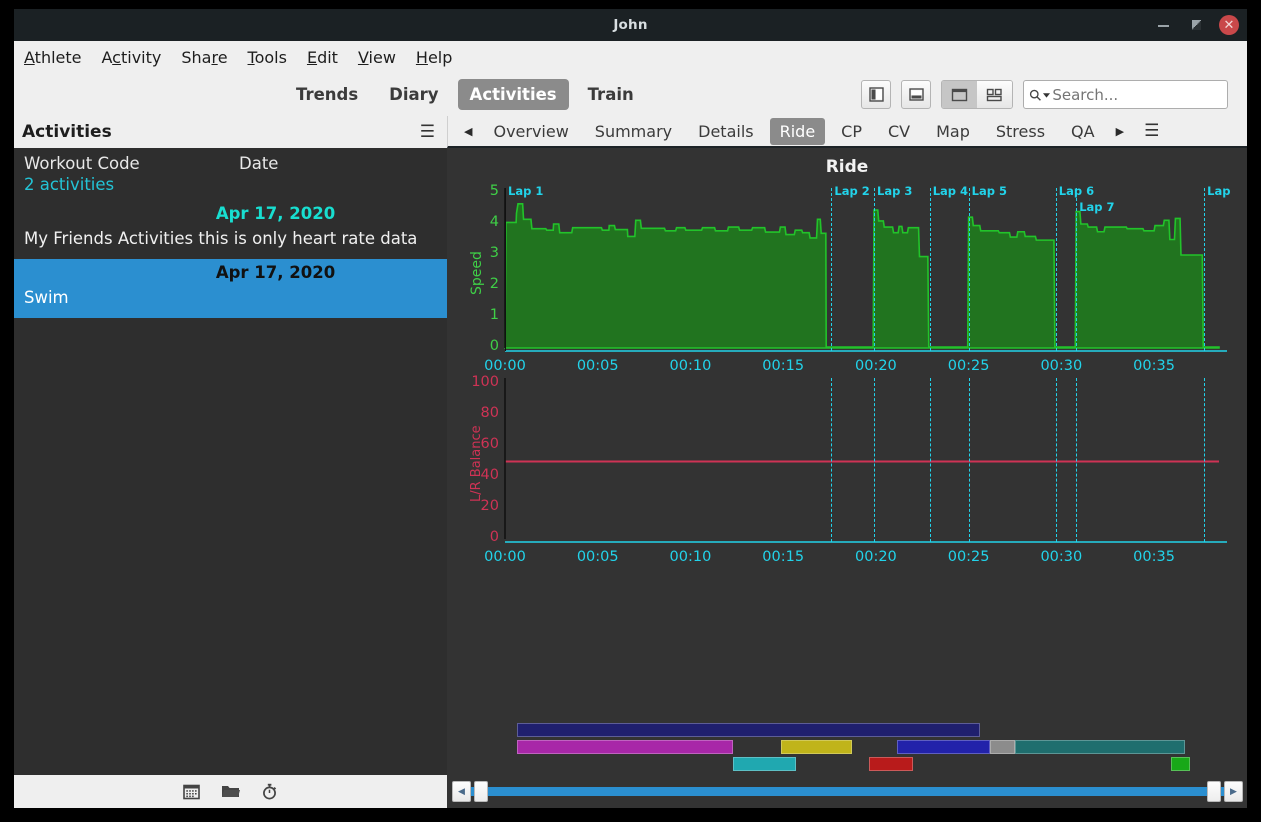  What do you see at coordinates (204, 57) in the screenshot?
I see `menu-share: Share` at bounding box center [204, 57].